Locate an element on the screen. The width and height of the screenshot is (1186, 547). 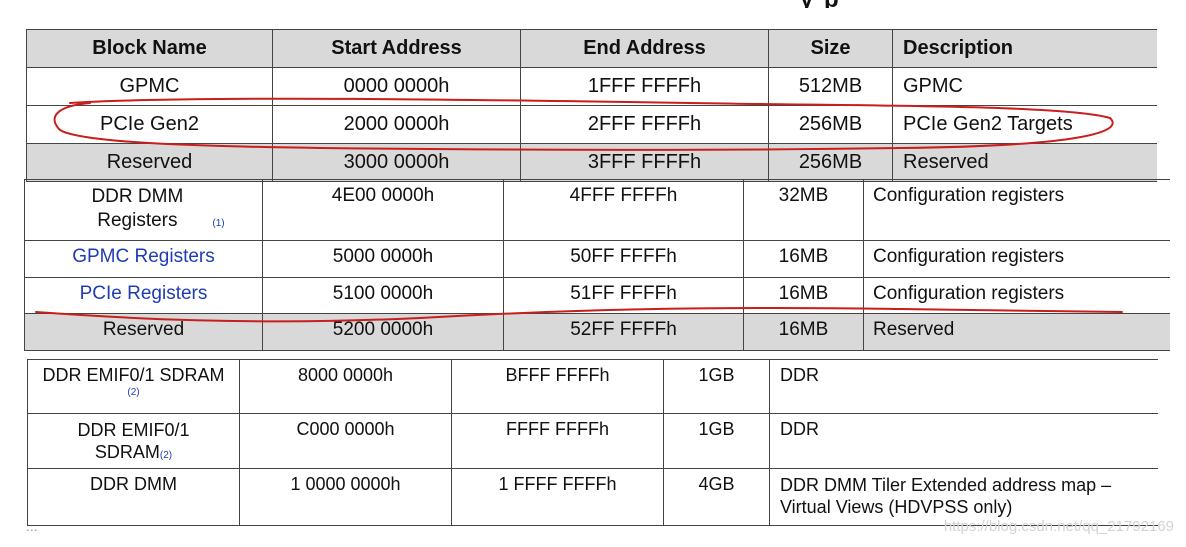
cell-end-address: 52FF FFFFh is located at coordinates (623, 332).